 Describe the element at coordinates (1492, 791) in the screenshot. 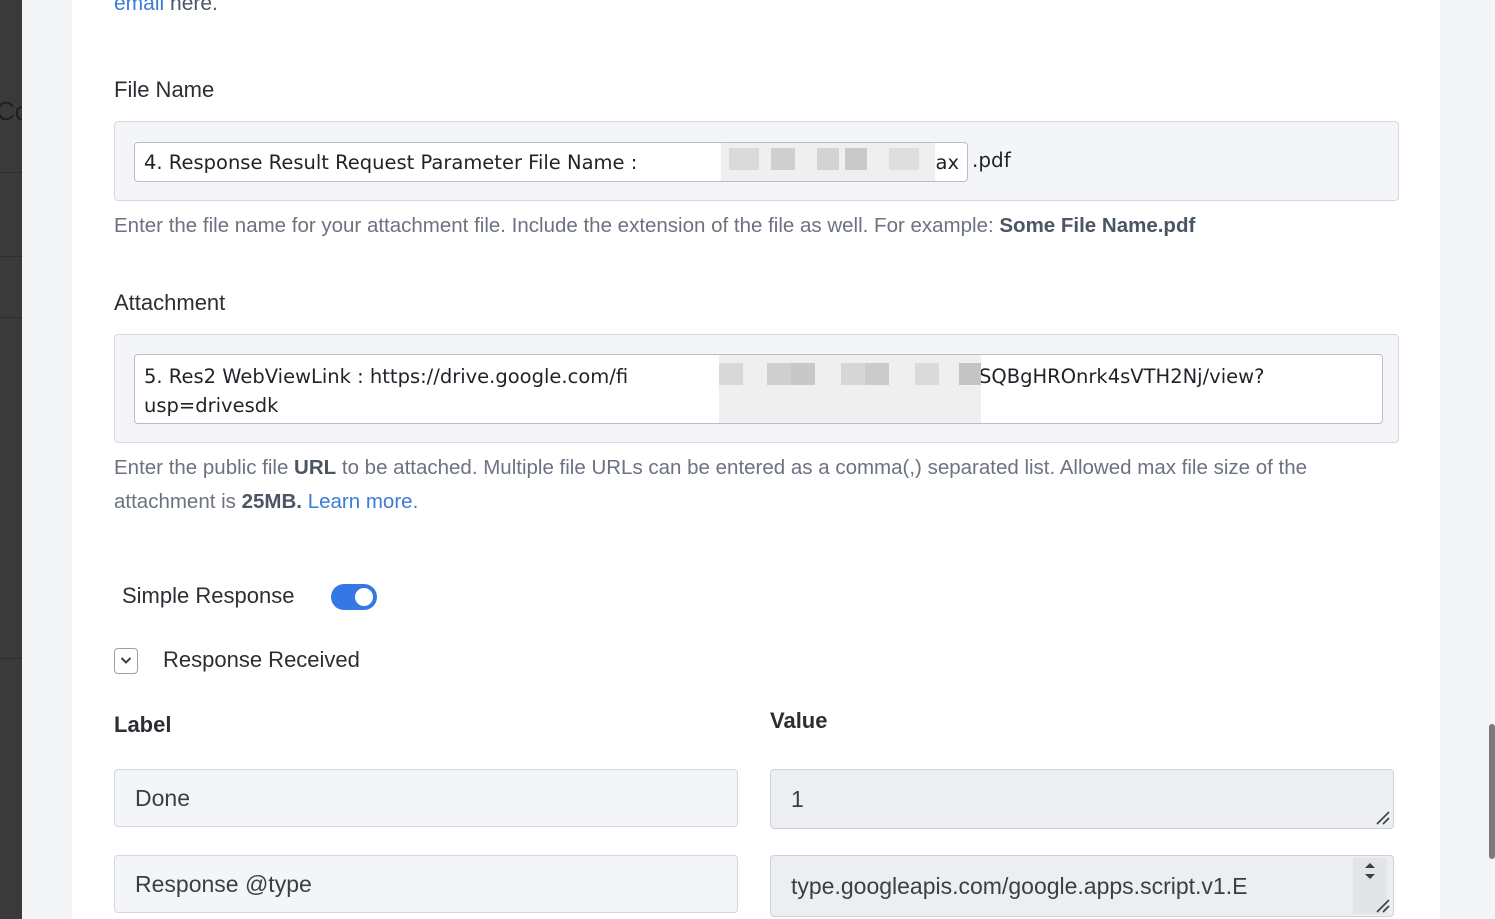

I see `scrollbar-thumb` at that location.